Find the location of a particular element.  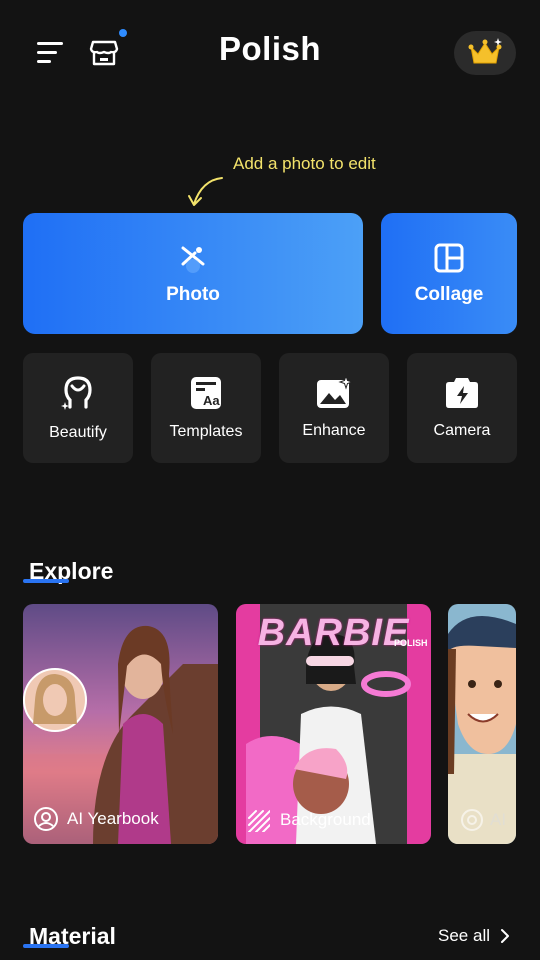

see-all-label: See all is located at coordinates (464, 935).